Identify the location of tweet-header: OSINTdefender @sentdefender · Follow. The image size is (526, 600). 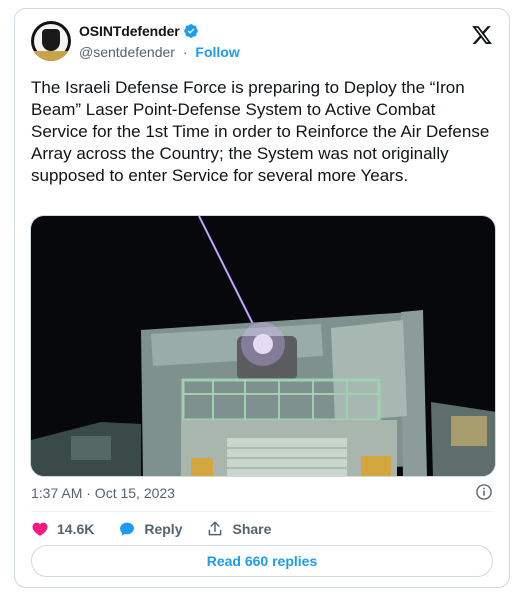
(262, 45).